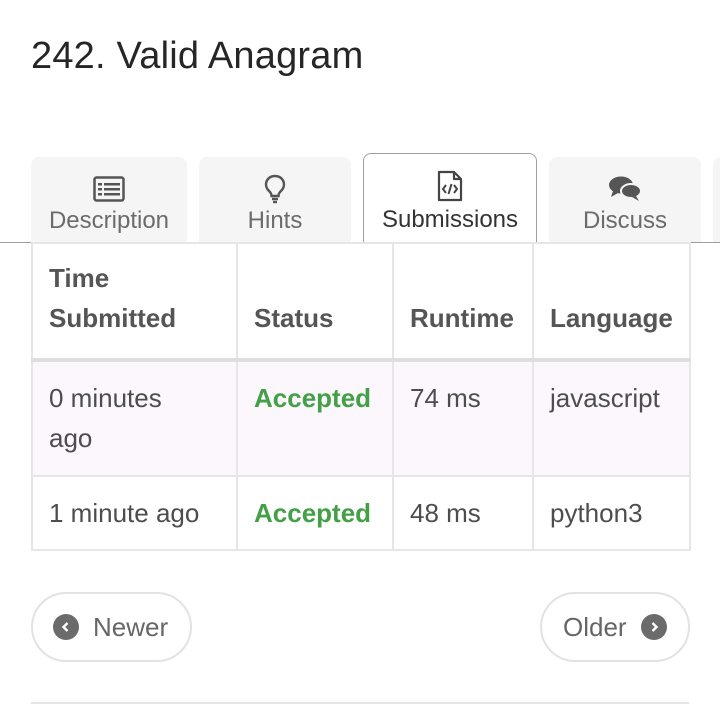  Describe the element at coordinates (653, 627) in the screenshot. I see `chevron-right-icon` at that location.